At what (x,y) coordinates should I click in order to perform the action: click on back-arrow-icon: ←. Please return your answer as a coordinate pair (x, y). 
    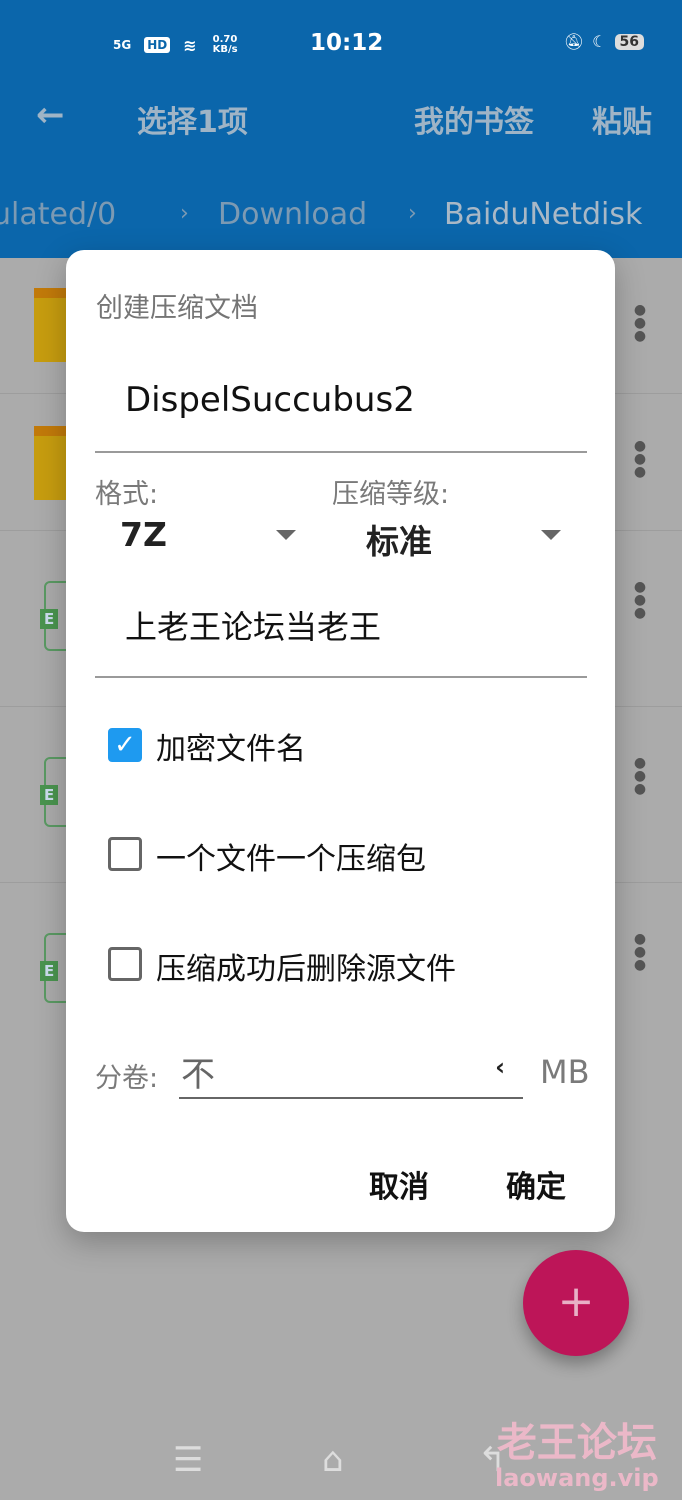
    Looking at the image, I should click on (50, 115).